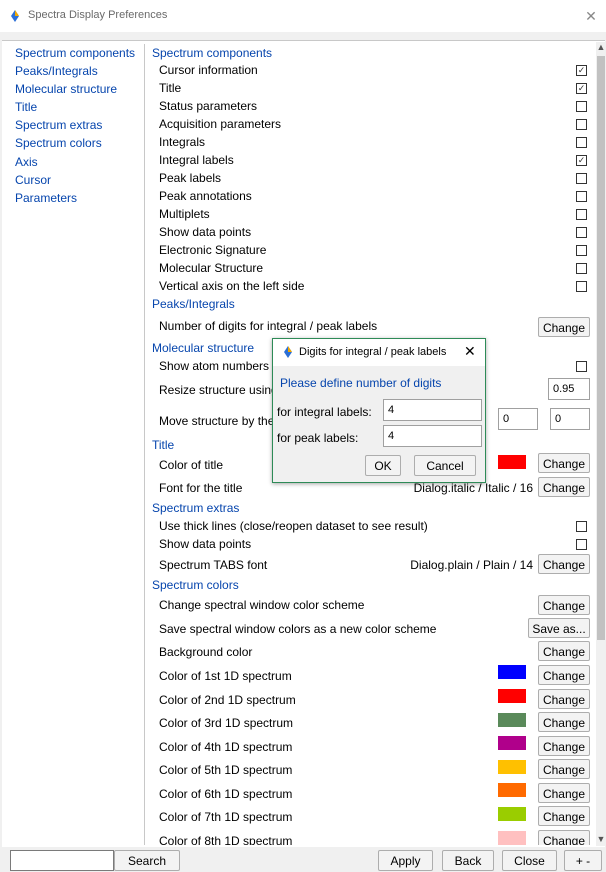 This screenshot has width=606, height=872. I want to click on sidebar-item-spectrum-components: Spectrum components, so click(75, 53).